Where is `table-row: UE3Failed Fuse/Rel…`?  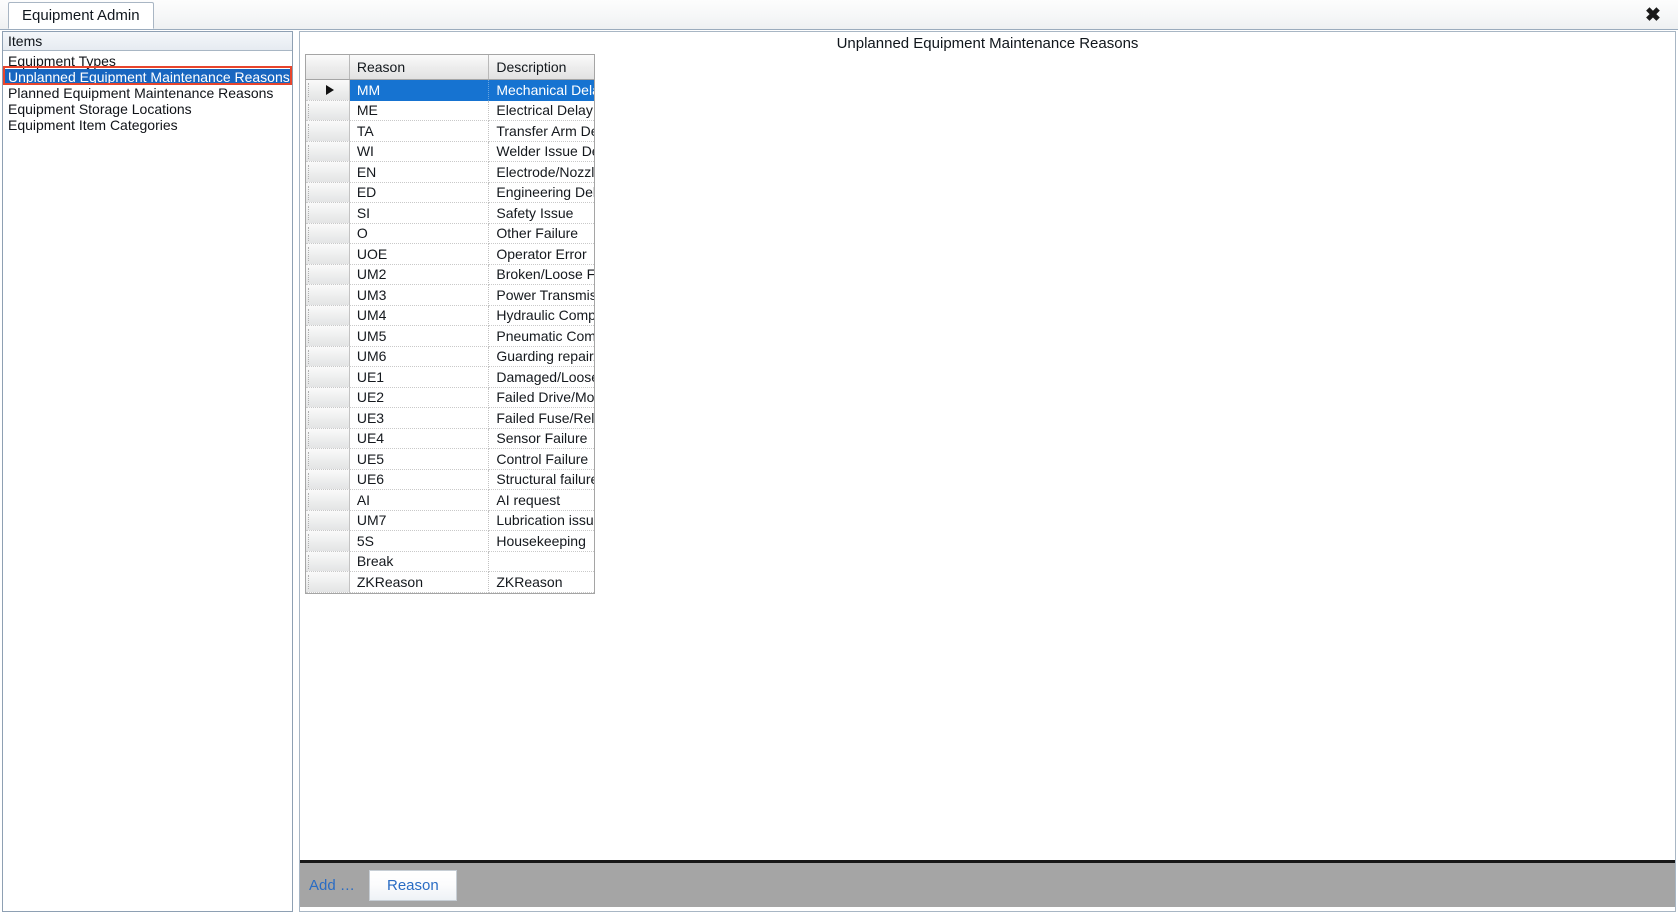 table-row: UE3Failed Fuse/Rel… is located at coordinates (450, 418).